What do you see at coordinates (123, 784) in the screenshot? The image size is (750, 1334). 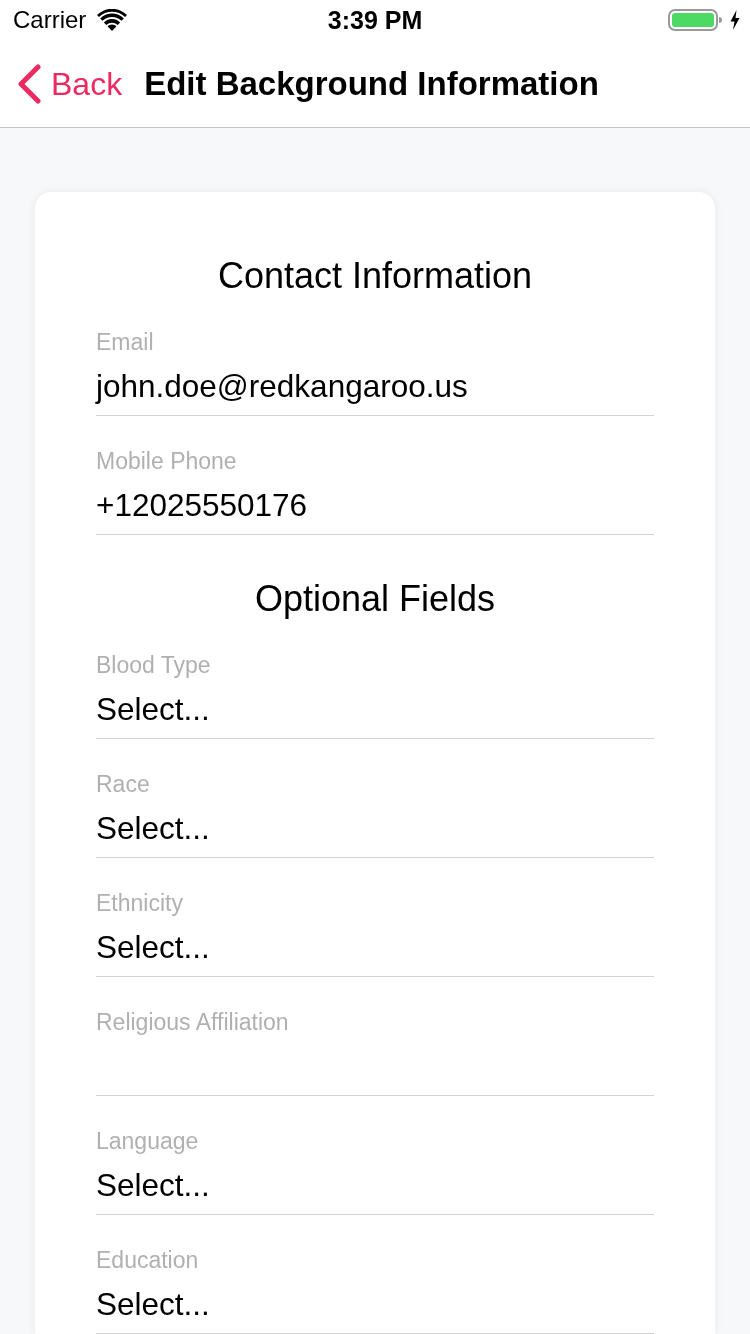 I see `field-label: Race` at bounding box center [123, 784].